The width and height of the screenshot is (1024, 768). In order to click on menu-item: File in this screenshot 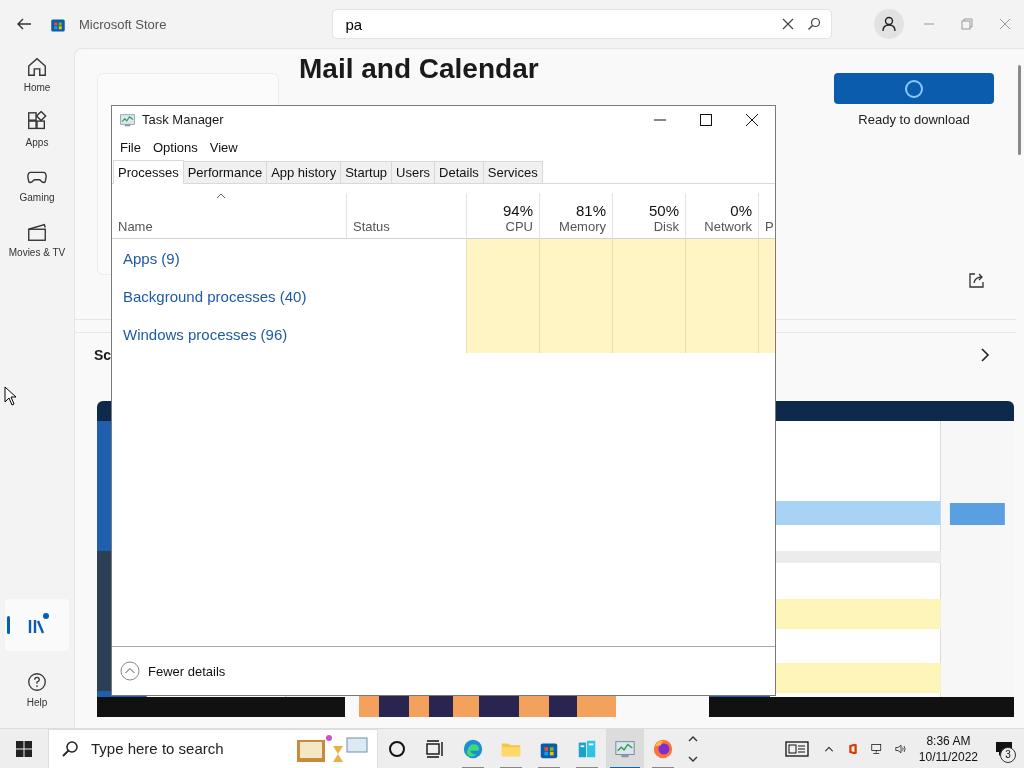, I will do `click(130, 147)`.